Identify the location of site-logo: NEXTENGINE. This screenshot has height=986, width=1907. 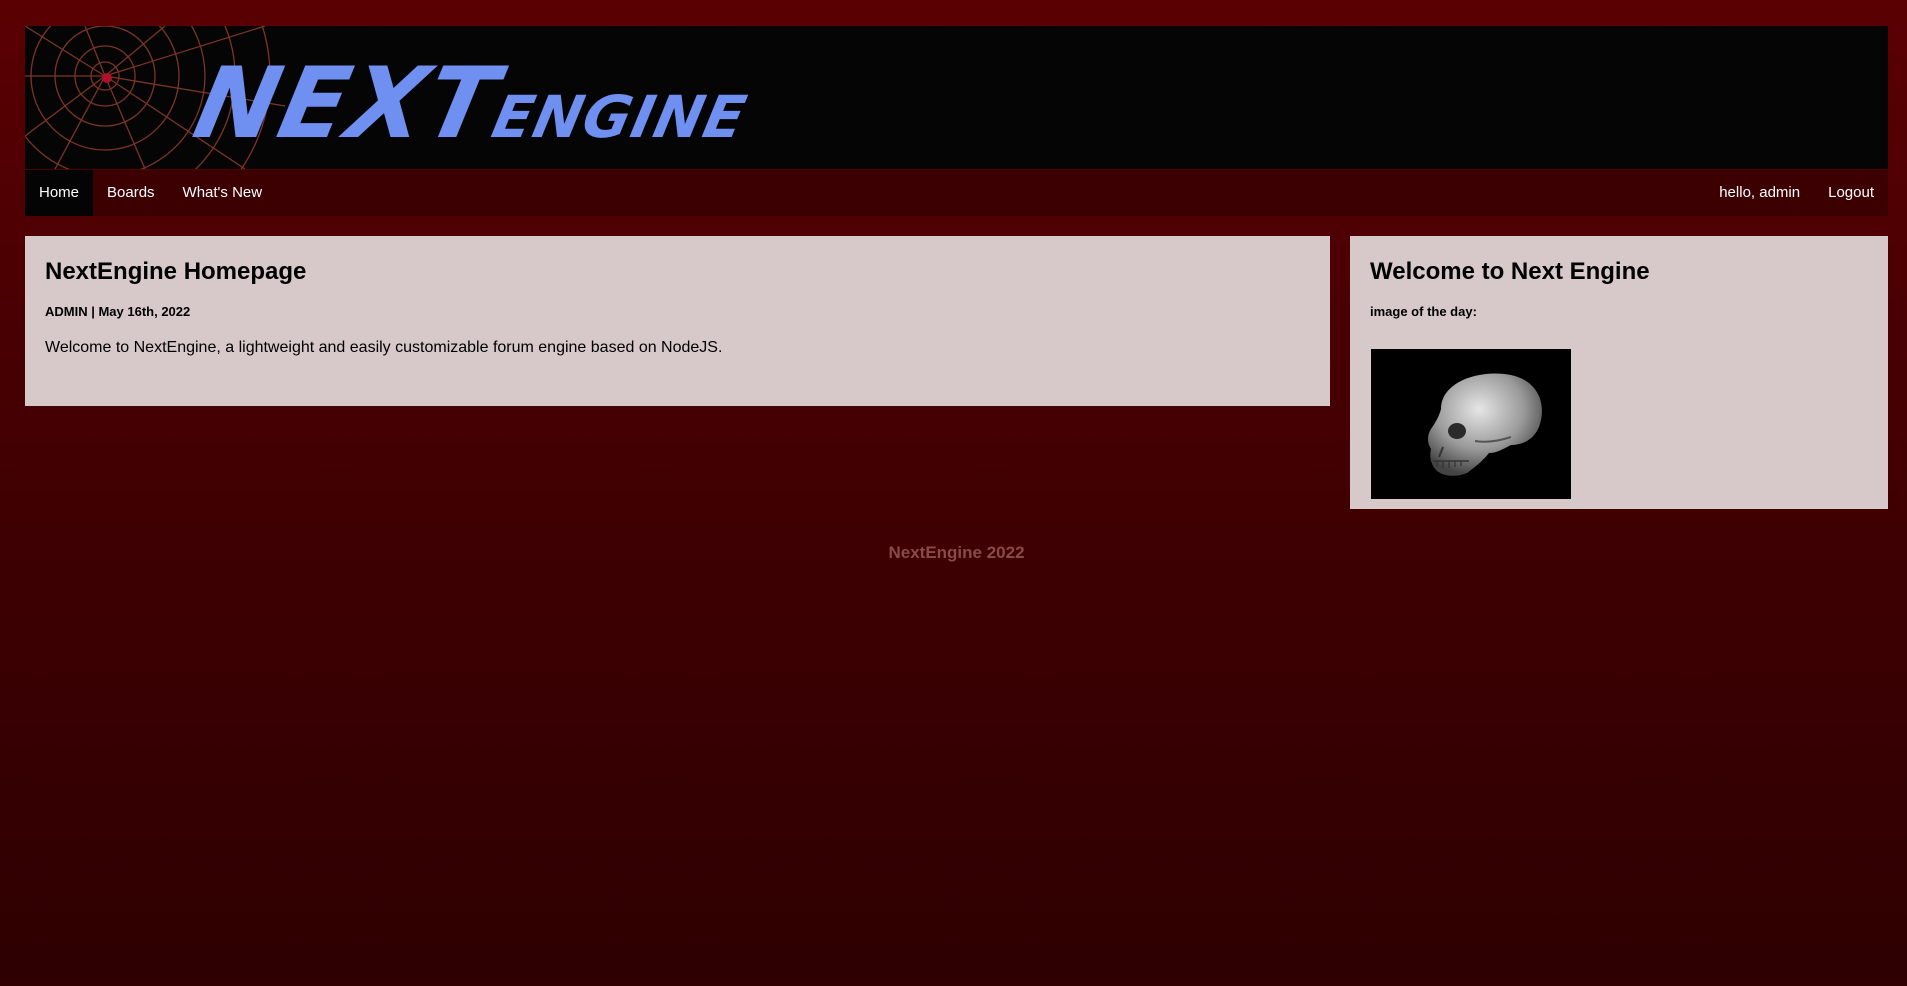
(470, 108).